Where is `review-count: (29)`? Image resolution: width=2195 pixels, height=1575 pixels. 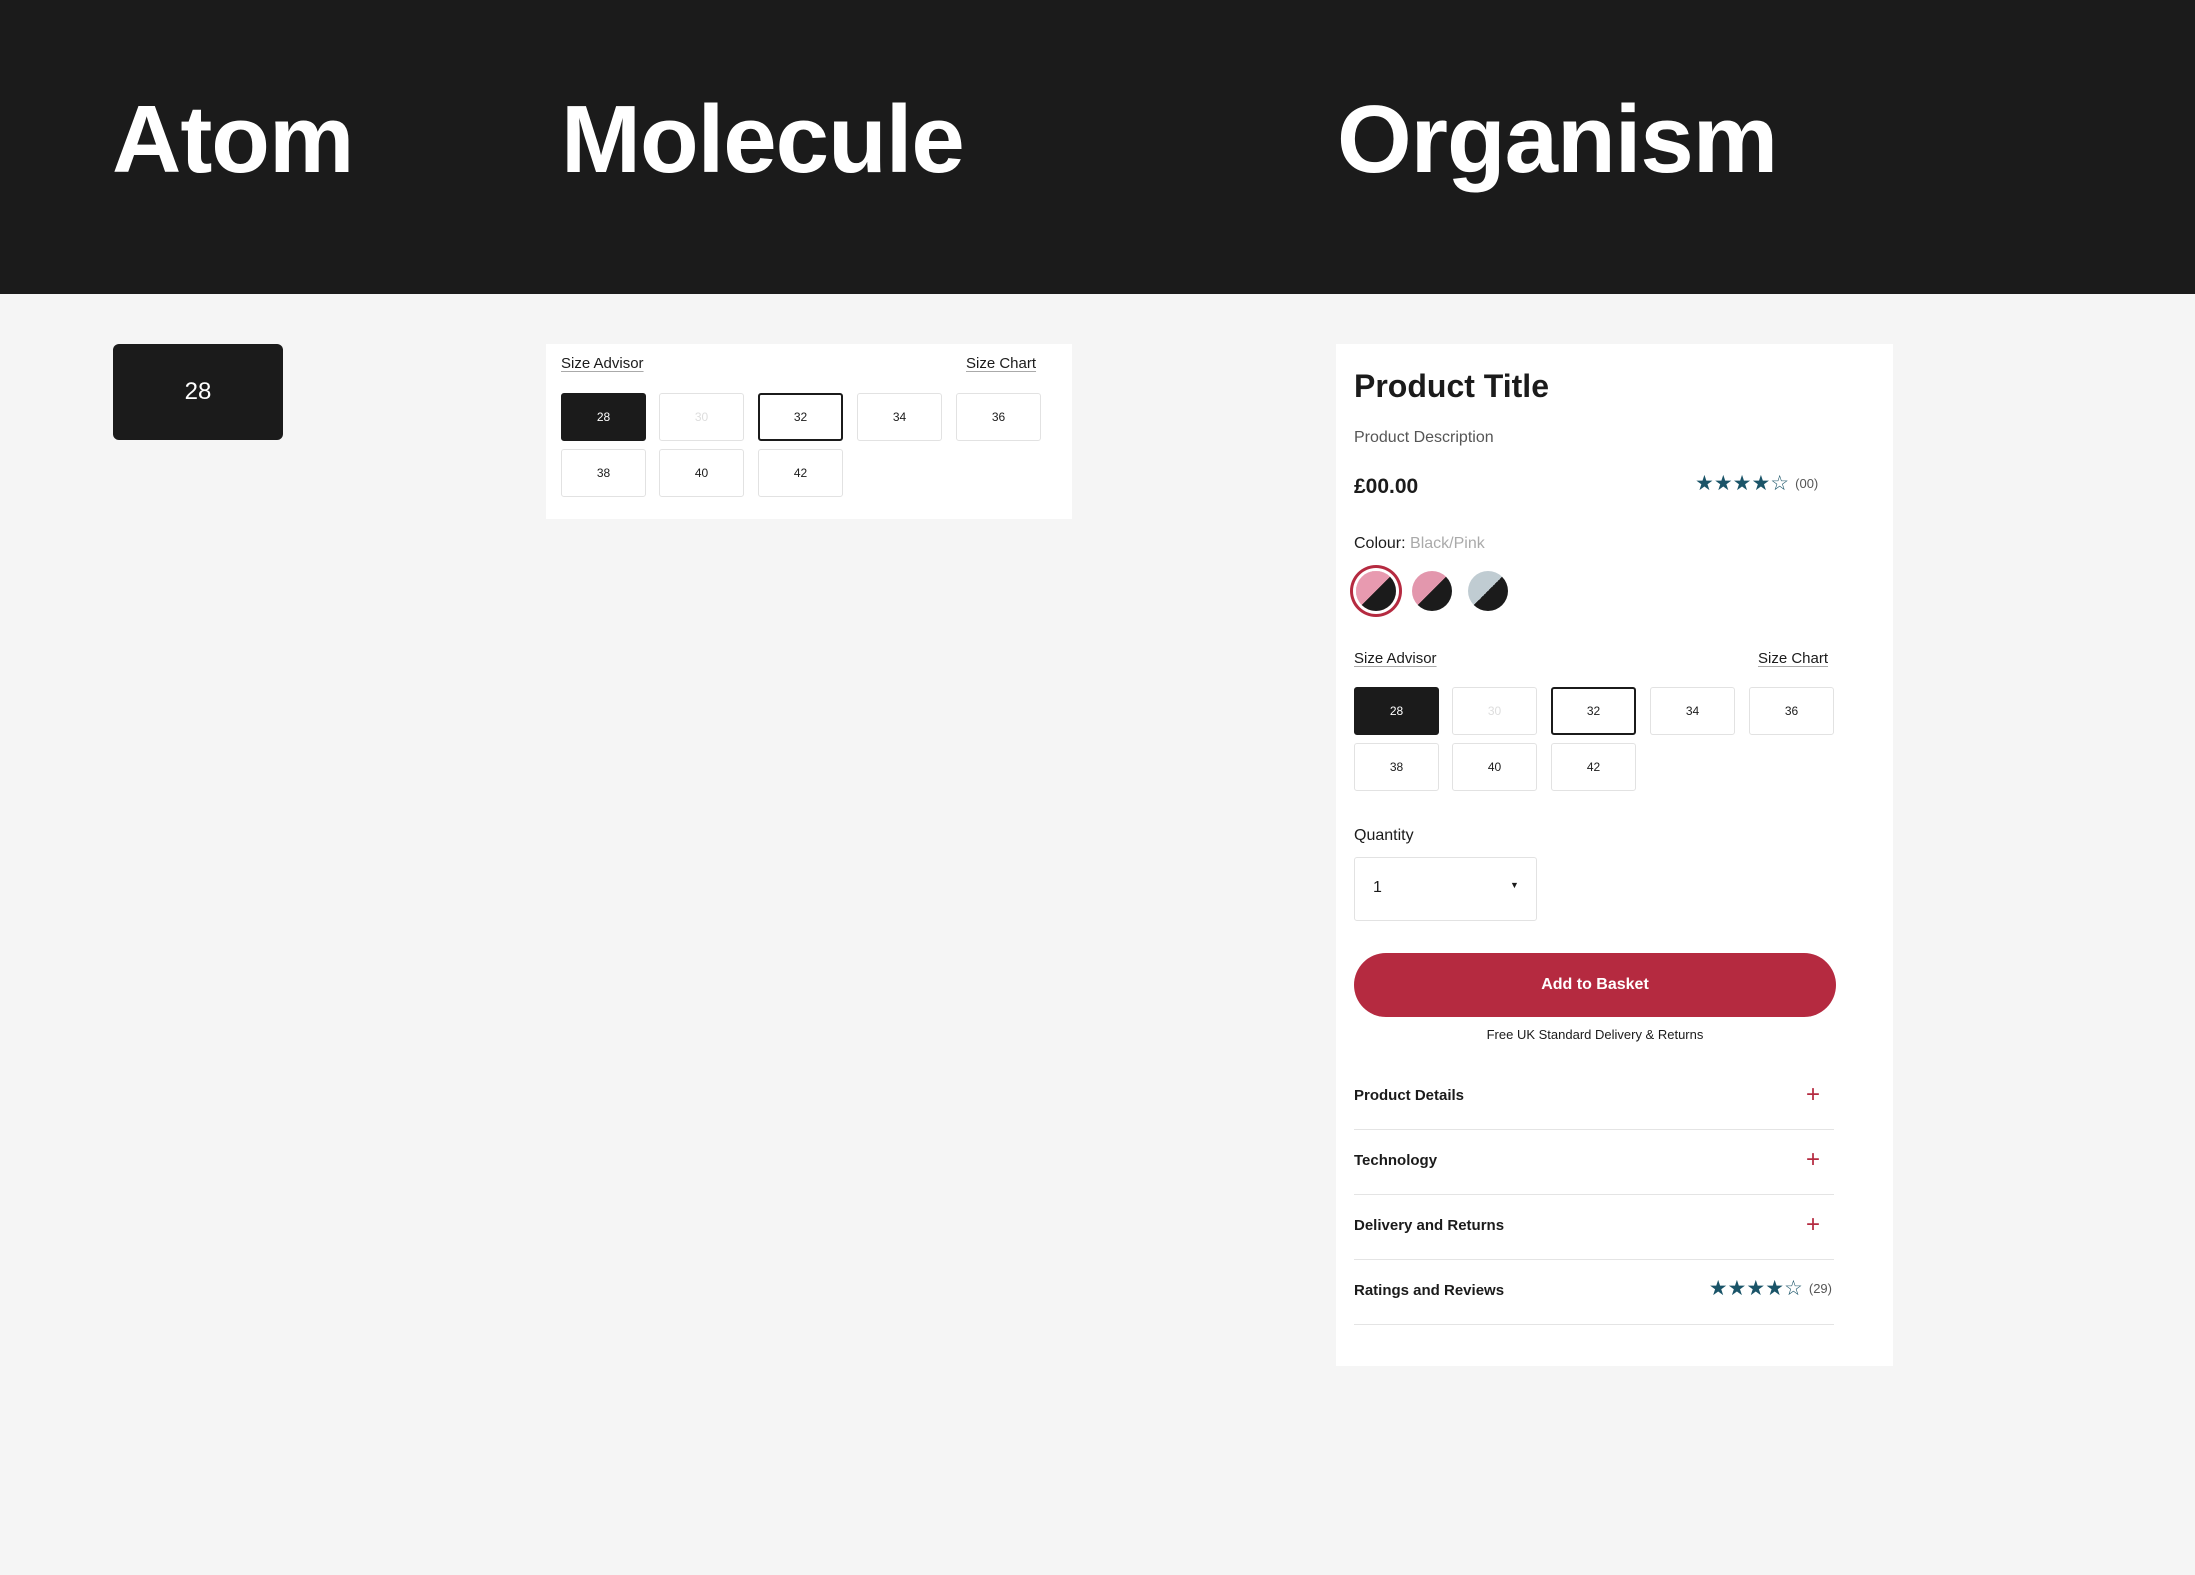 review-count: (29) is located at coordinates (1820, 1288).